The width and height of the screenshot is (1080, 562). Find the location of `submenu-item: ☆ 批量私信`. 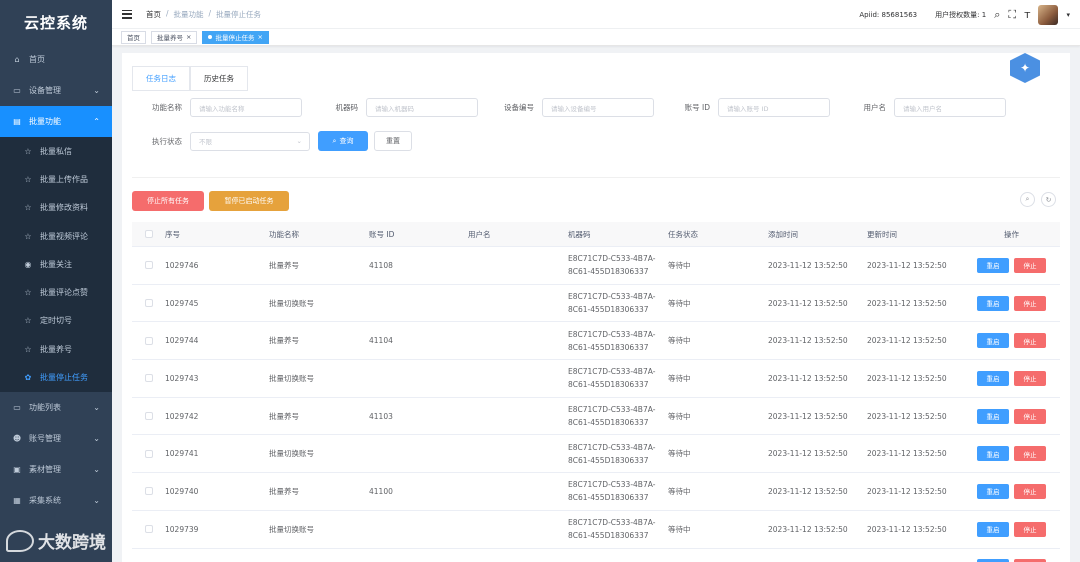

submenu-item: ☆ 批量私信 is located at coordinates (56, 151).